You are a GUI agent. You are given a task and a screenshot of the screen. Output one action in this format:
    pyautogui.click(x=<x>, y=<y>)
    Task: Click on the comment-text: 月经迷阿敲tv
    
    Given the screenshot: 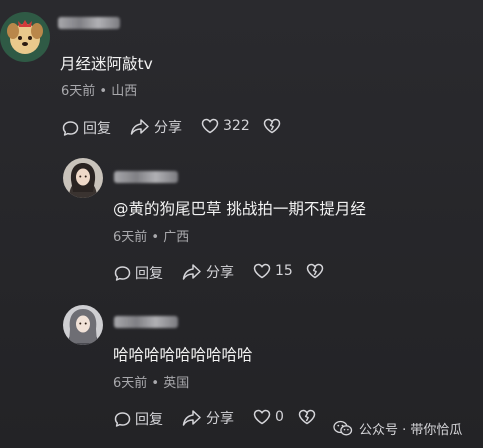 What is the action you would take?
    pyautogui.click(x=106, y=64)
    